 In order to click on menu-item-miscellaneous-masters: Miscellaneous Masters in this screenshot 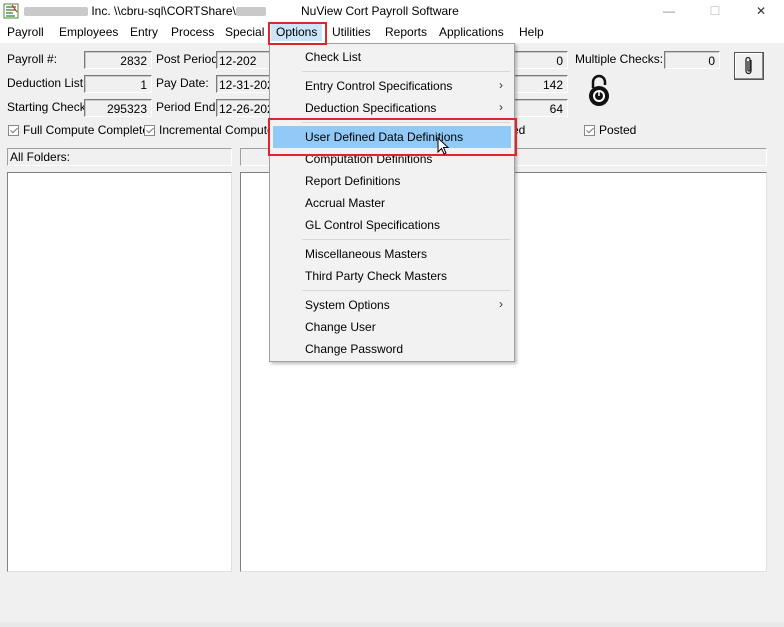, I will do `click(392, 254)`.